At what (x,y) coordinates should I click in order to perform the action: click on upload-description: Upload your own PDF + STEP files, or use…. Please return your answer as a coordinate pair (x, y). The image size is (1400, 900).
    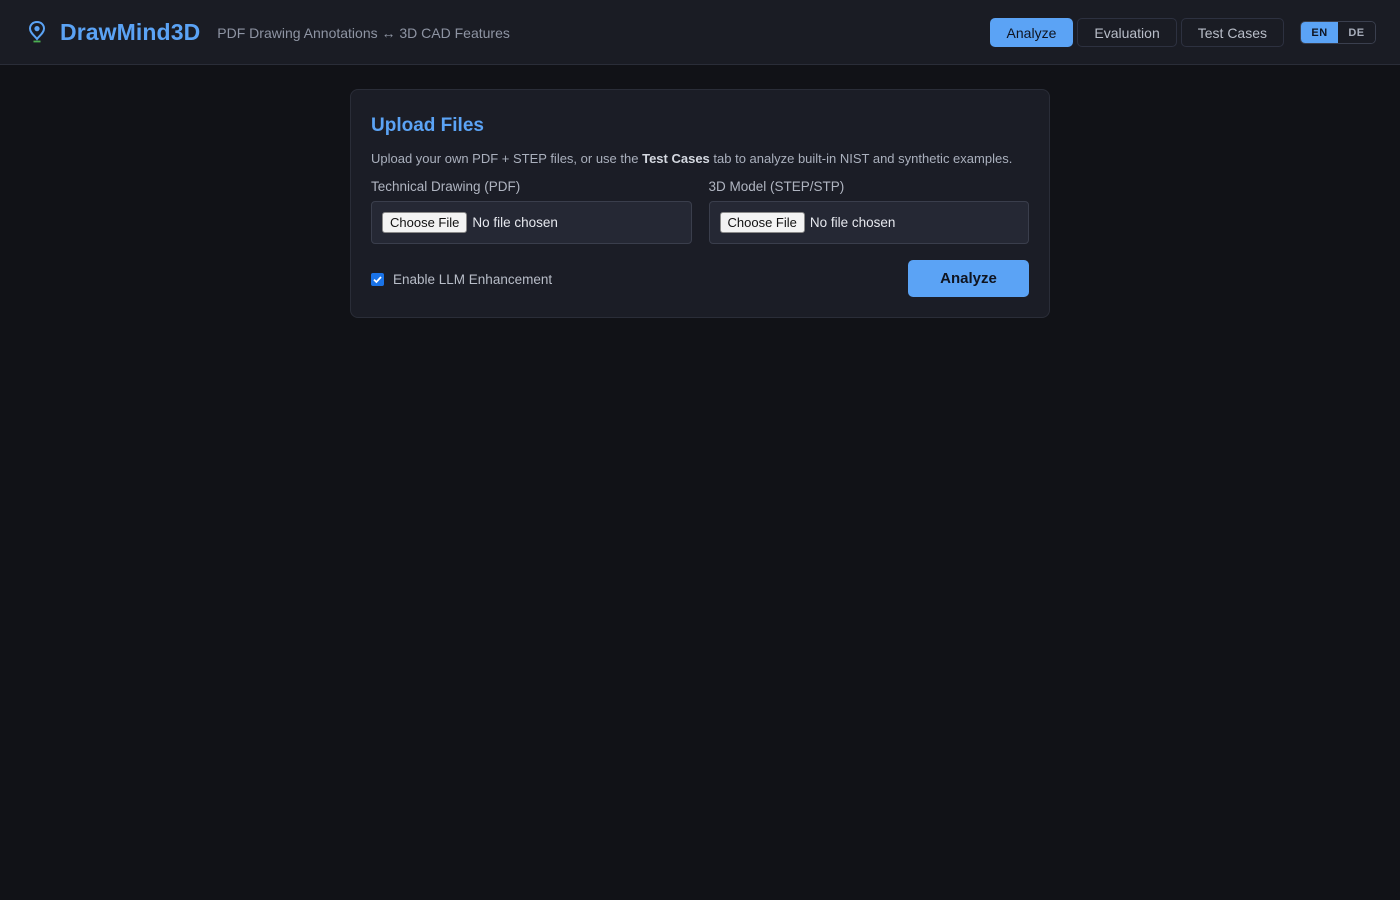
    Looking at the image, I should click on (700, 158).